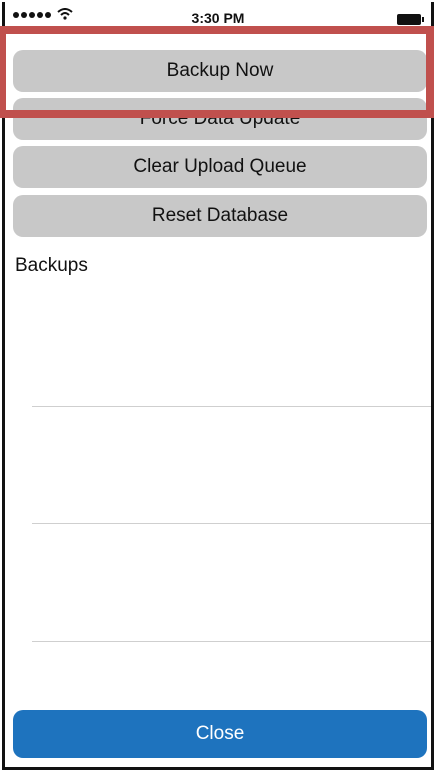 This screenshot has height=776, width=440. What do you see at coordinates (51, 265) in the screenshot?
I see `backups-heading: Backups` at bounding box center [51, 265].